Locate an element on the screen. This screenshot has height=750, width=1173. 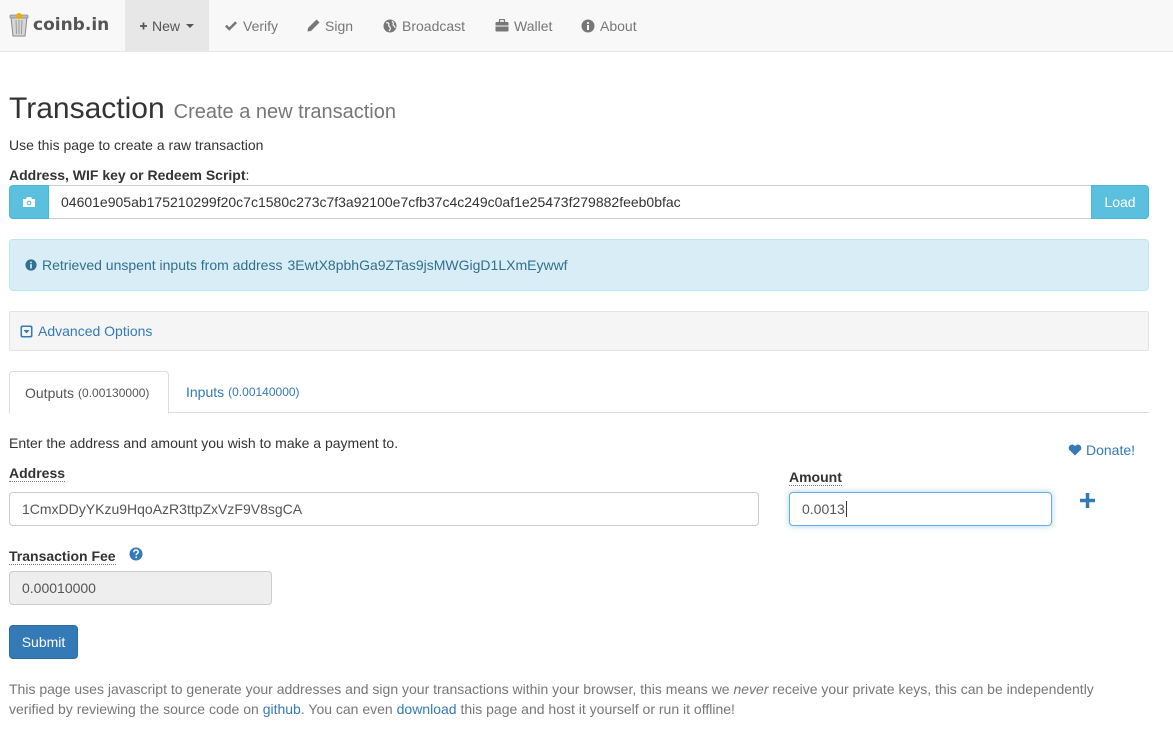
nav-about-label: About is located at coordinates (618, 25).